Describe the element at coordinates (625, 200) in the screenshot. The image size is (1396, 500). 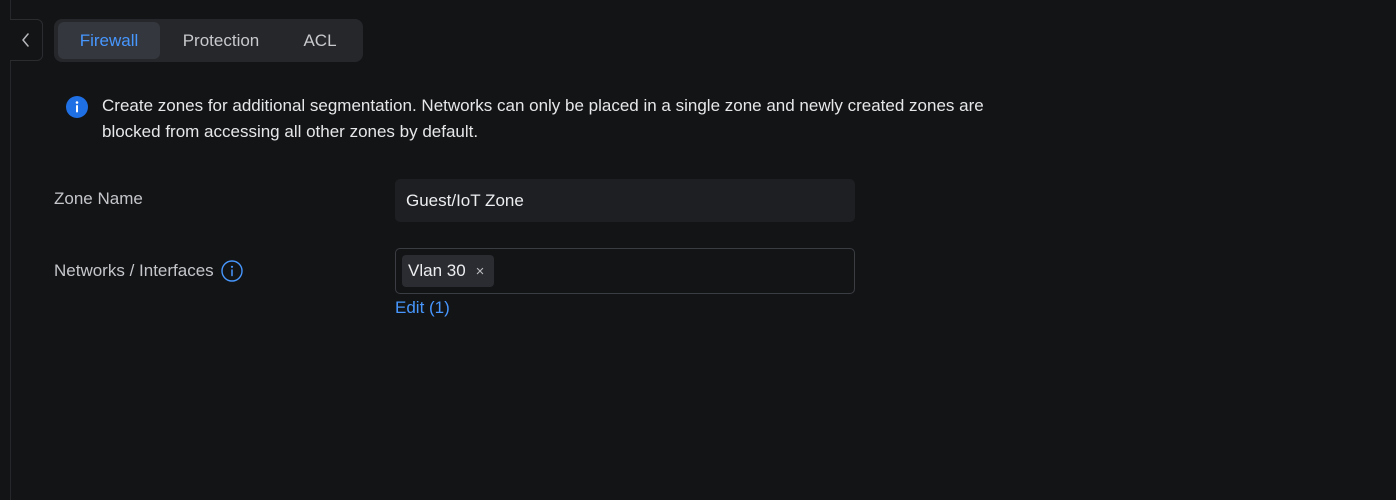
I see `zone-name-input` at that location.